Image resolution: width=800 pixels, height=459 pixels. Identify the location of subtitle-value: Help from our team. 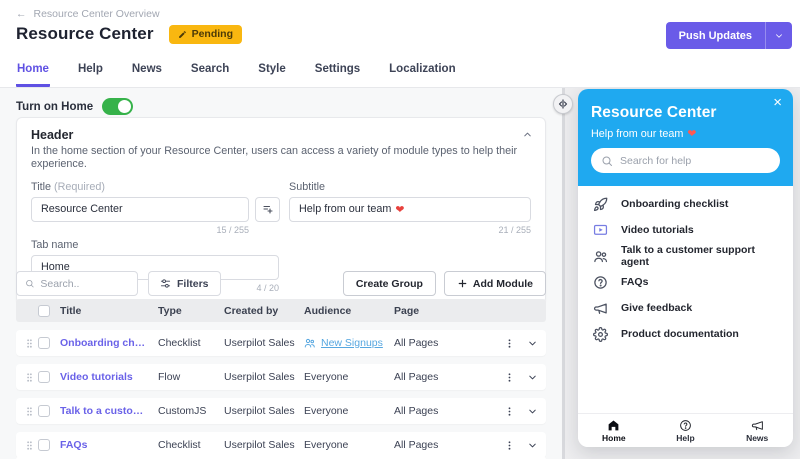
(345, 209).